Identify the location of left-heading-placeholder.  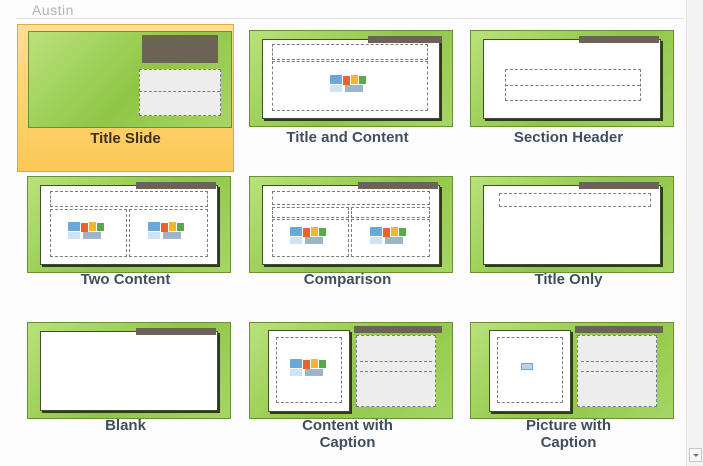
(310, 212).